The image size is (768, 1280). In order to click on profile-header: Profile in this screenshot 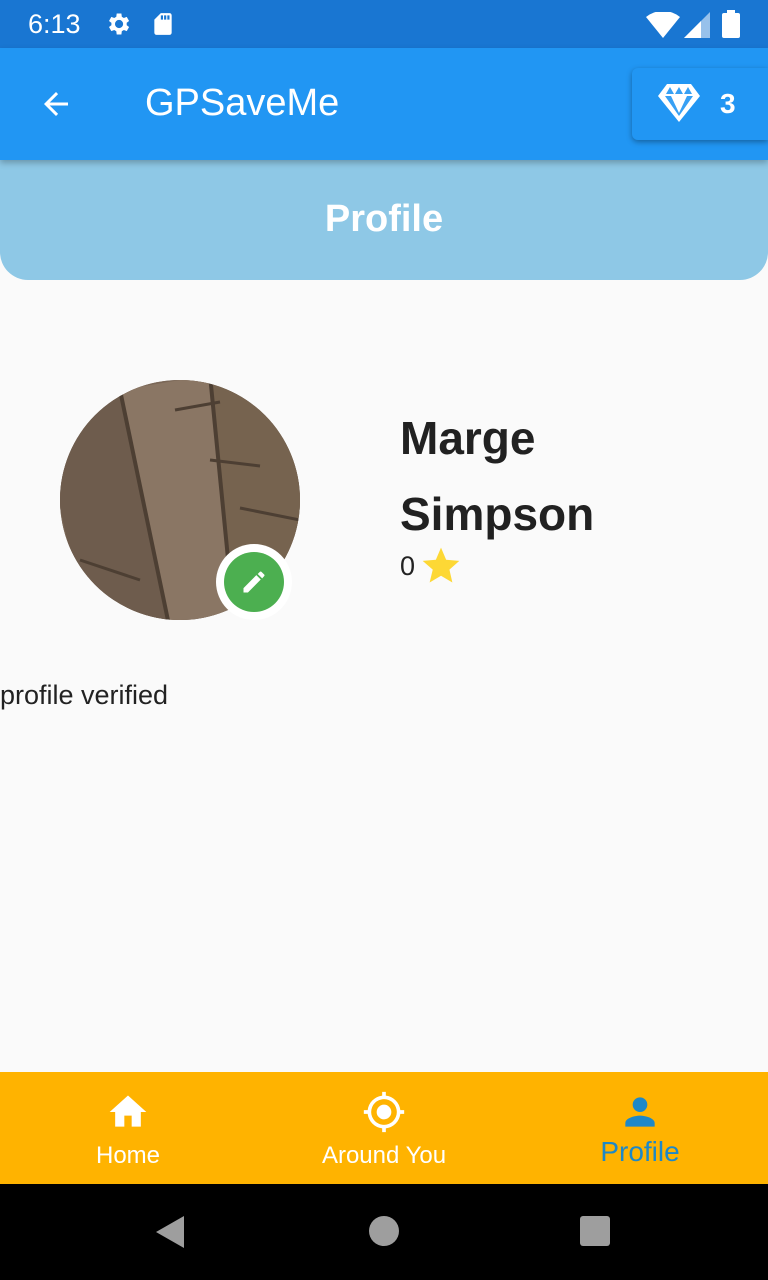, I will do `click(384, 215)`.